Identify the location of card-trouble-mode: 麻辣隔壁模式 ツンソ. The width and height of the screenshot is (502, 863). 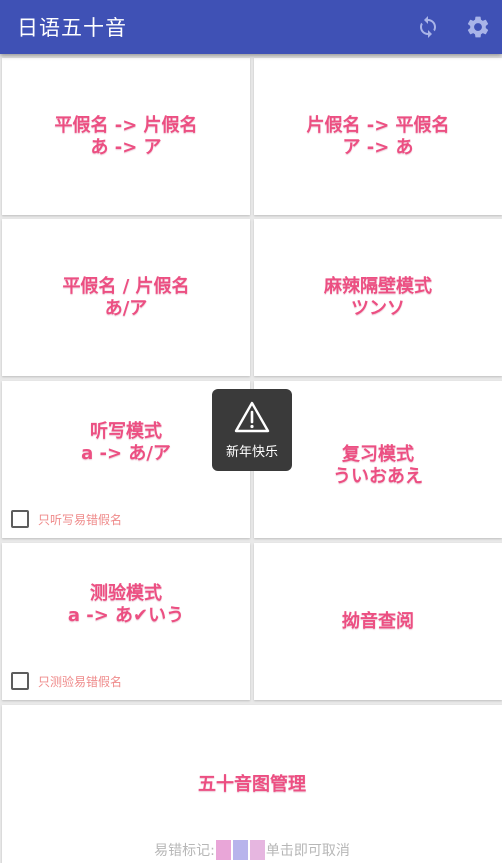
(378, 297).